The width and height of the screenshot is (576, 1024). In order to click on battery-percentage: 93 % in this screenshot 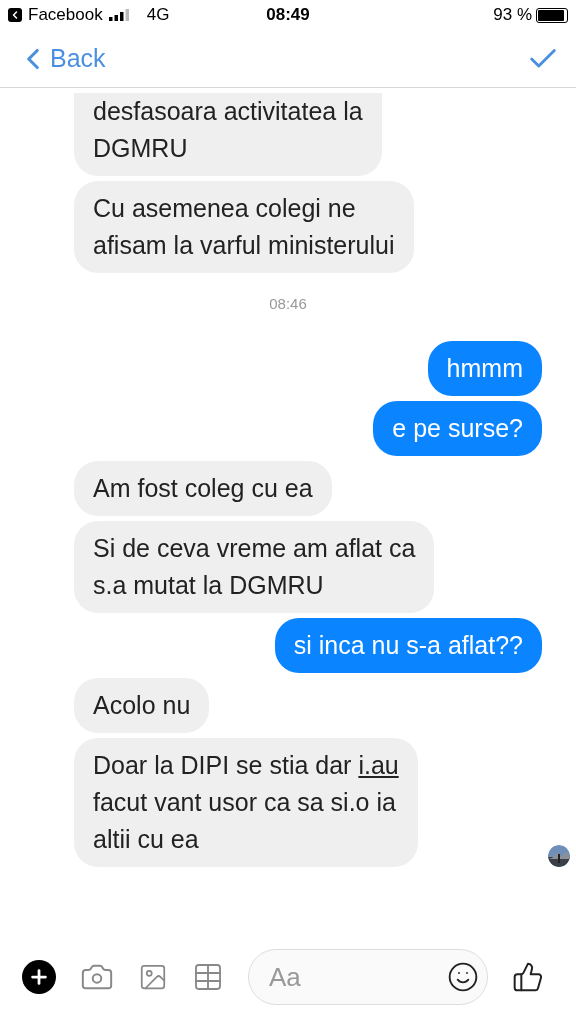, I will do `click(512, 15)`.